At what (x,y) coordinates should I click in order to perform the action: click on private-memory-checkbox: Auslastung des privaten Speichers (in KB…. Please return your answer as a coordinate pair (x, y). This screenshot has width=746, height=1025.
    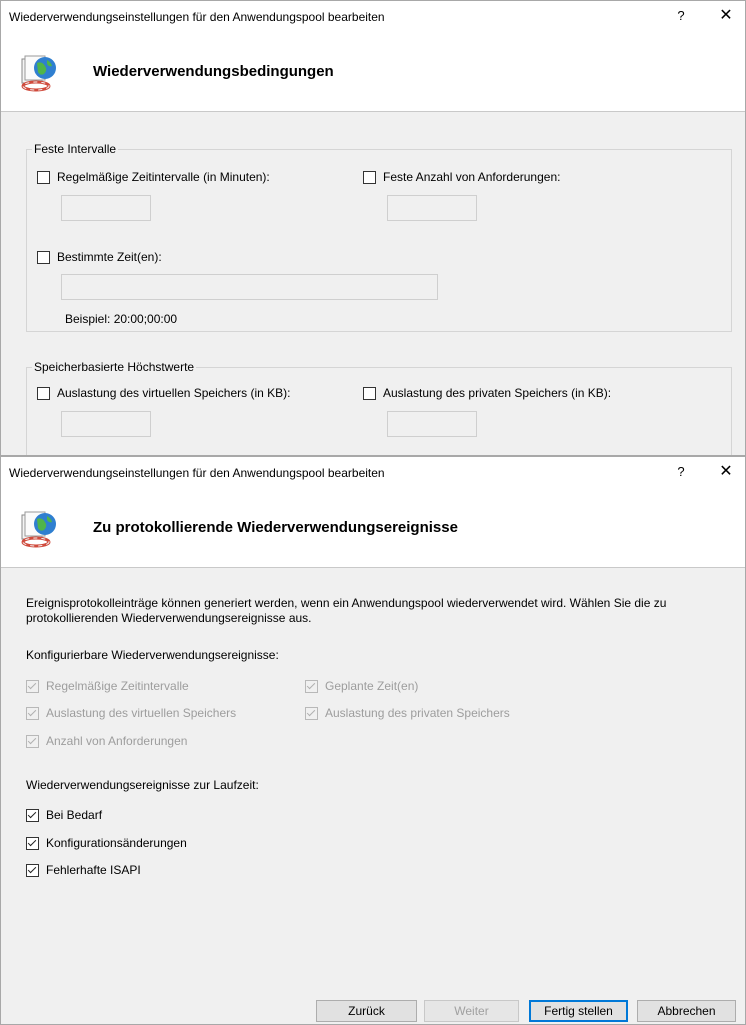
    Looking at the image, I should click on (487, 393).